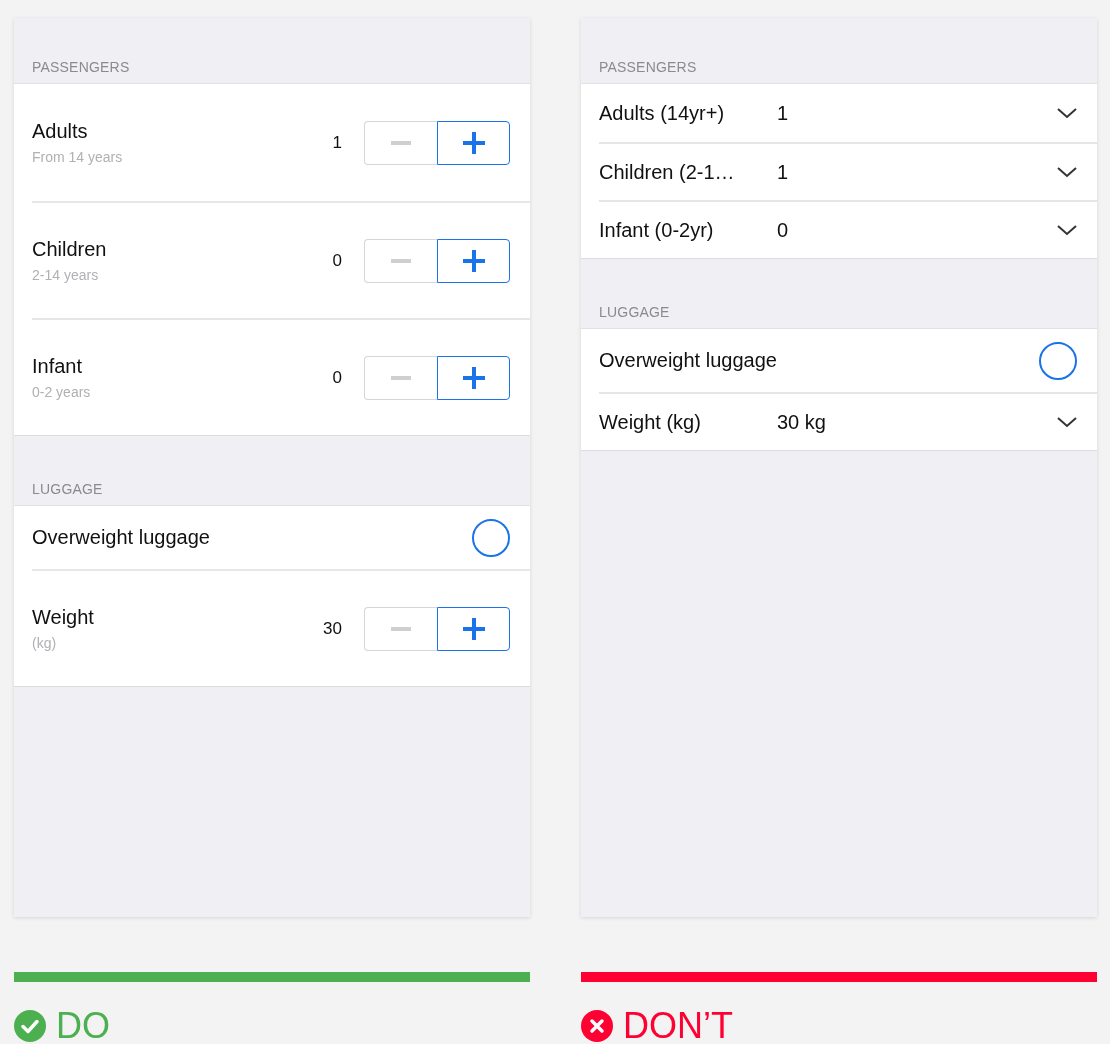  What do you see at coordinates (62, 392) in the screenshot?
I see `row-hint: 0-2 years` at bounding box center [62, 392].